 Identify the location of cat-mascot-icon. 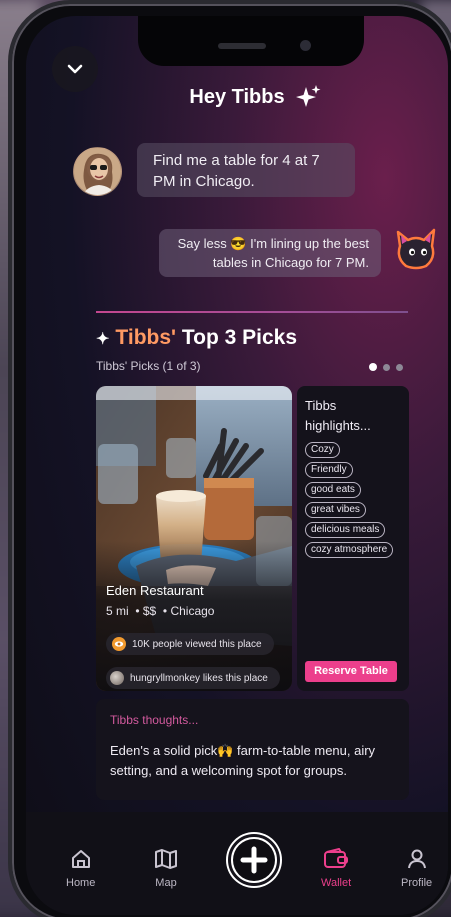
(416, 249).